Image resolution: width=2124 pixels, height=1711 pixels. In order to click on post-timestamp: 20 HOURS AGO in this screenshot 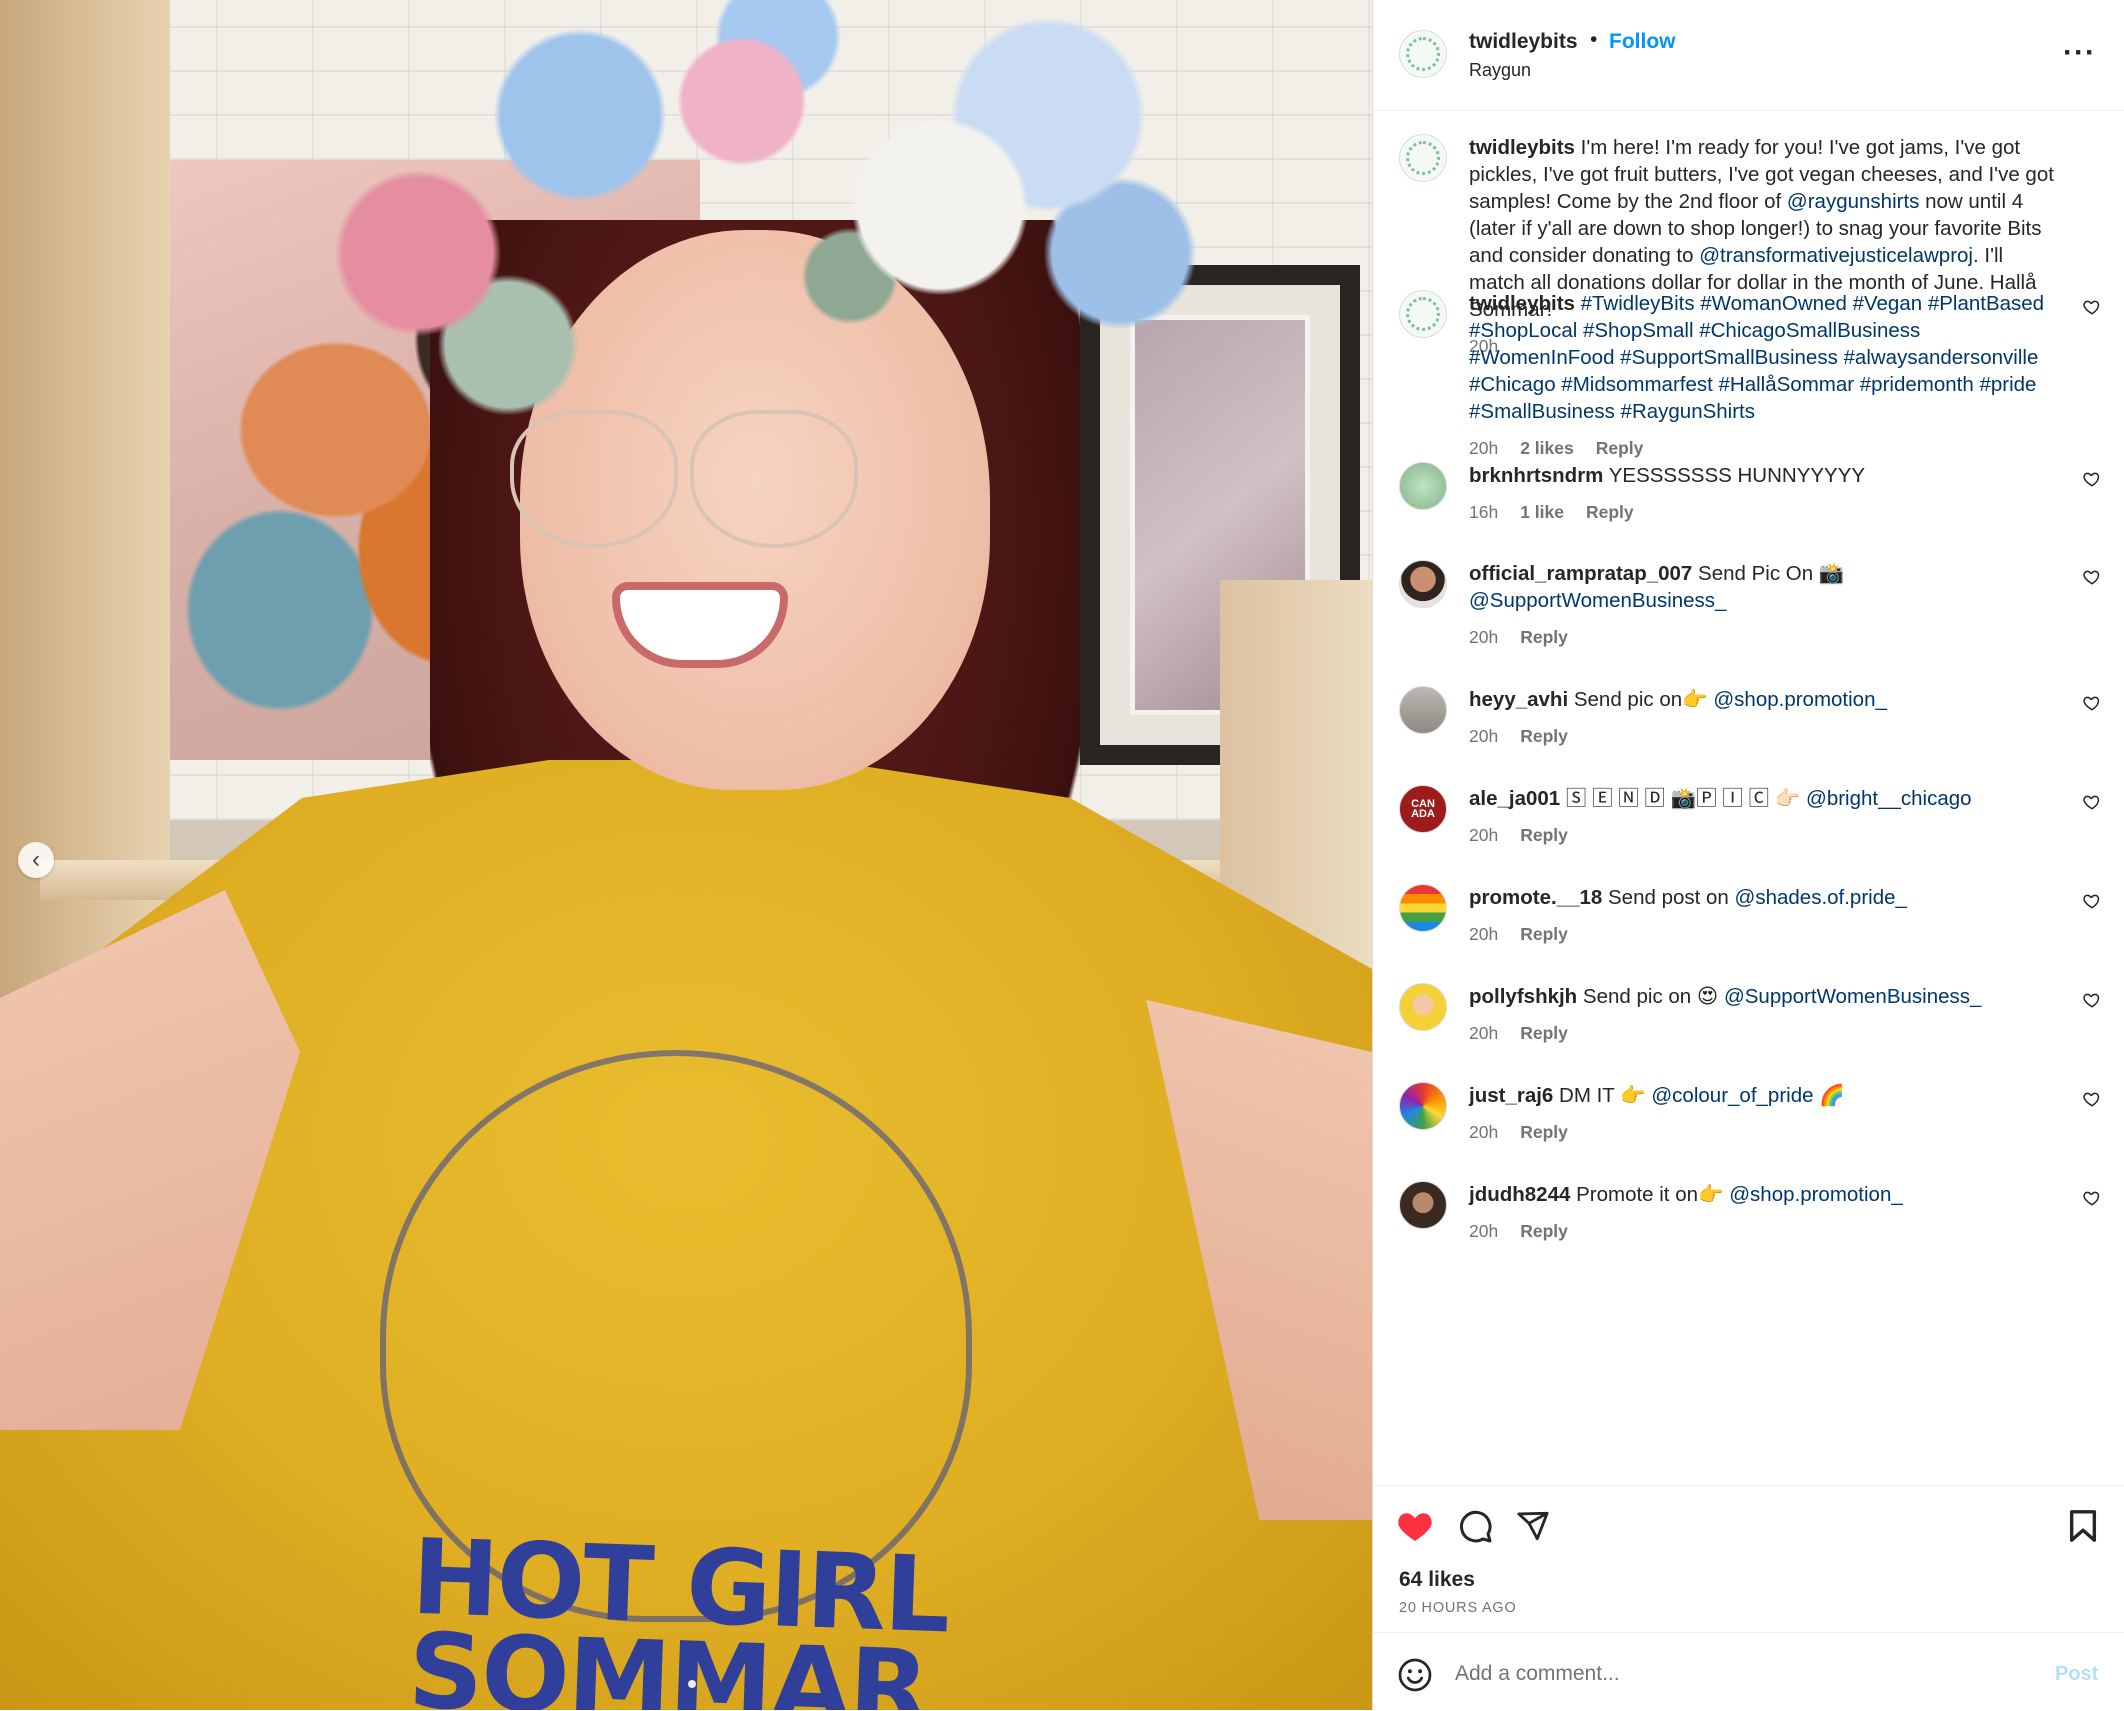, I will do `click(1458, 1608)`.